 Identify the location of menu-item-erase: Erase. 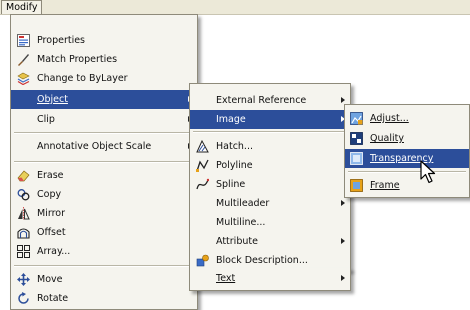
(104, 175).